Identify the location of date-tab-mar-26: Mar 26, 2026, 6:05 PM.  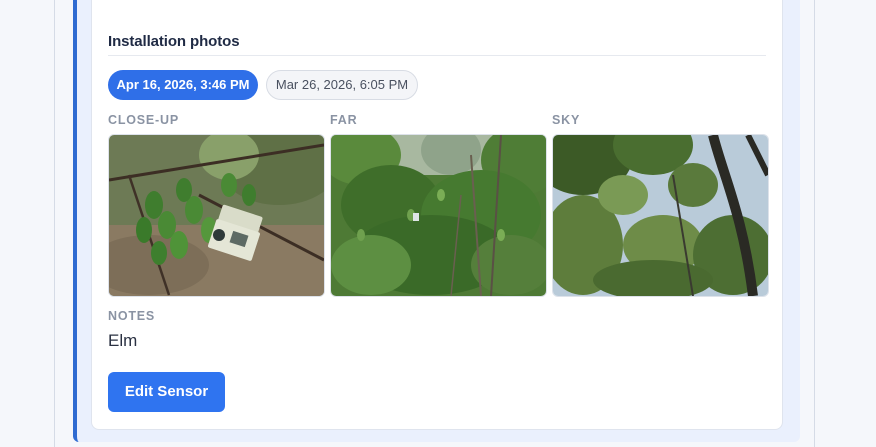
(342, 85).